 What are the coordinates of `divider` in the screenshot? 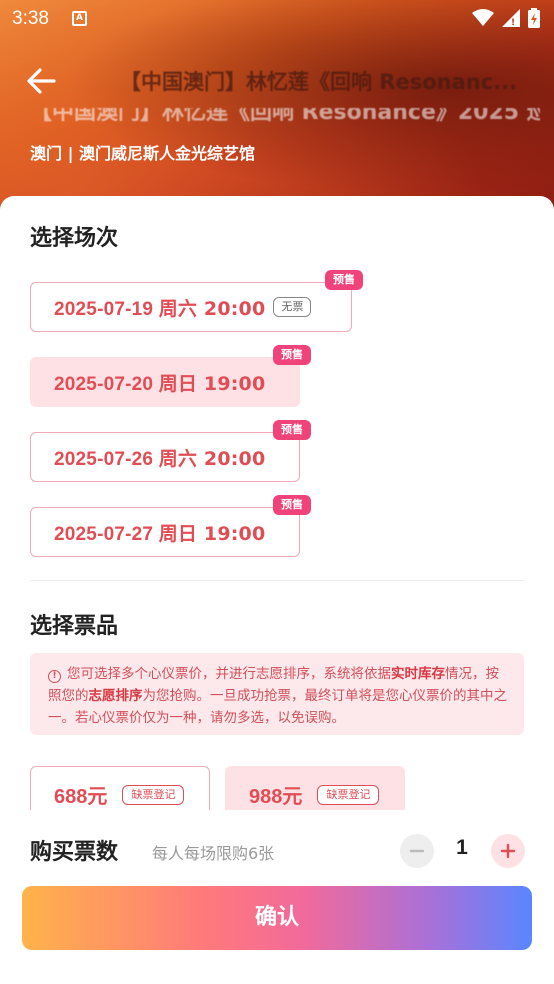 It's located at (277, 580).